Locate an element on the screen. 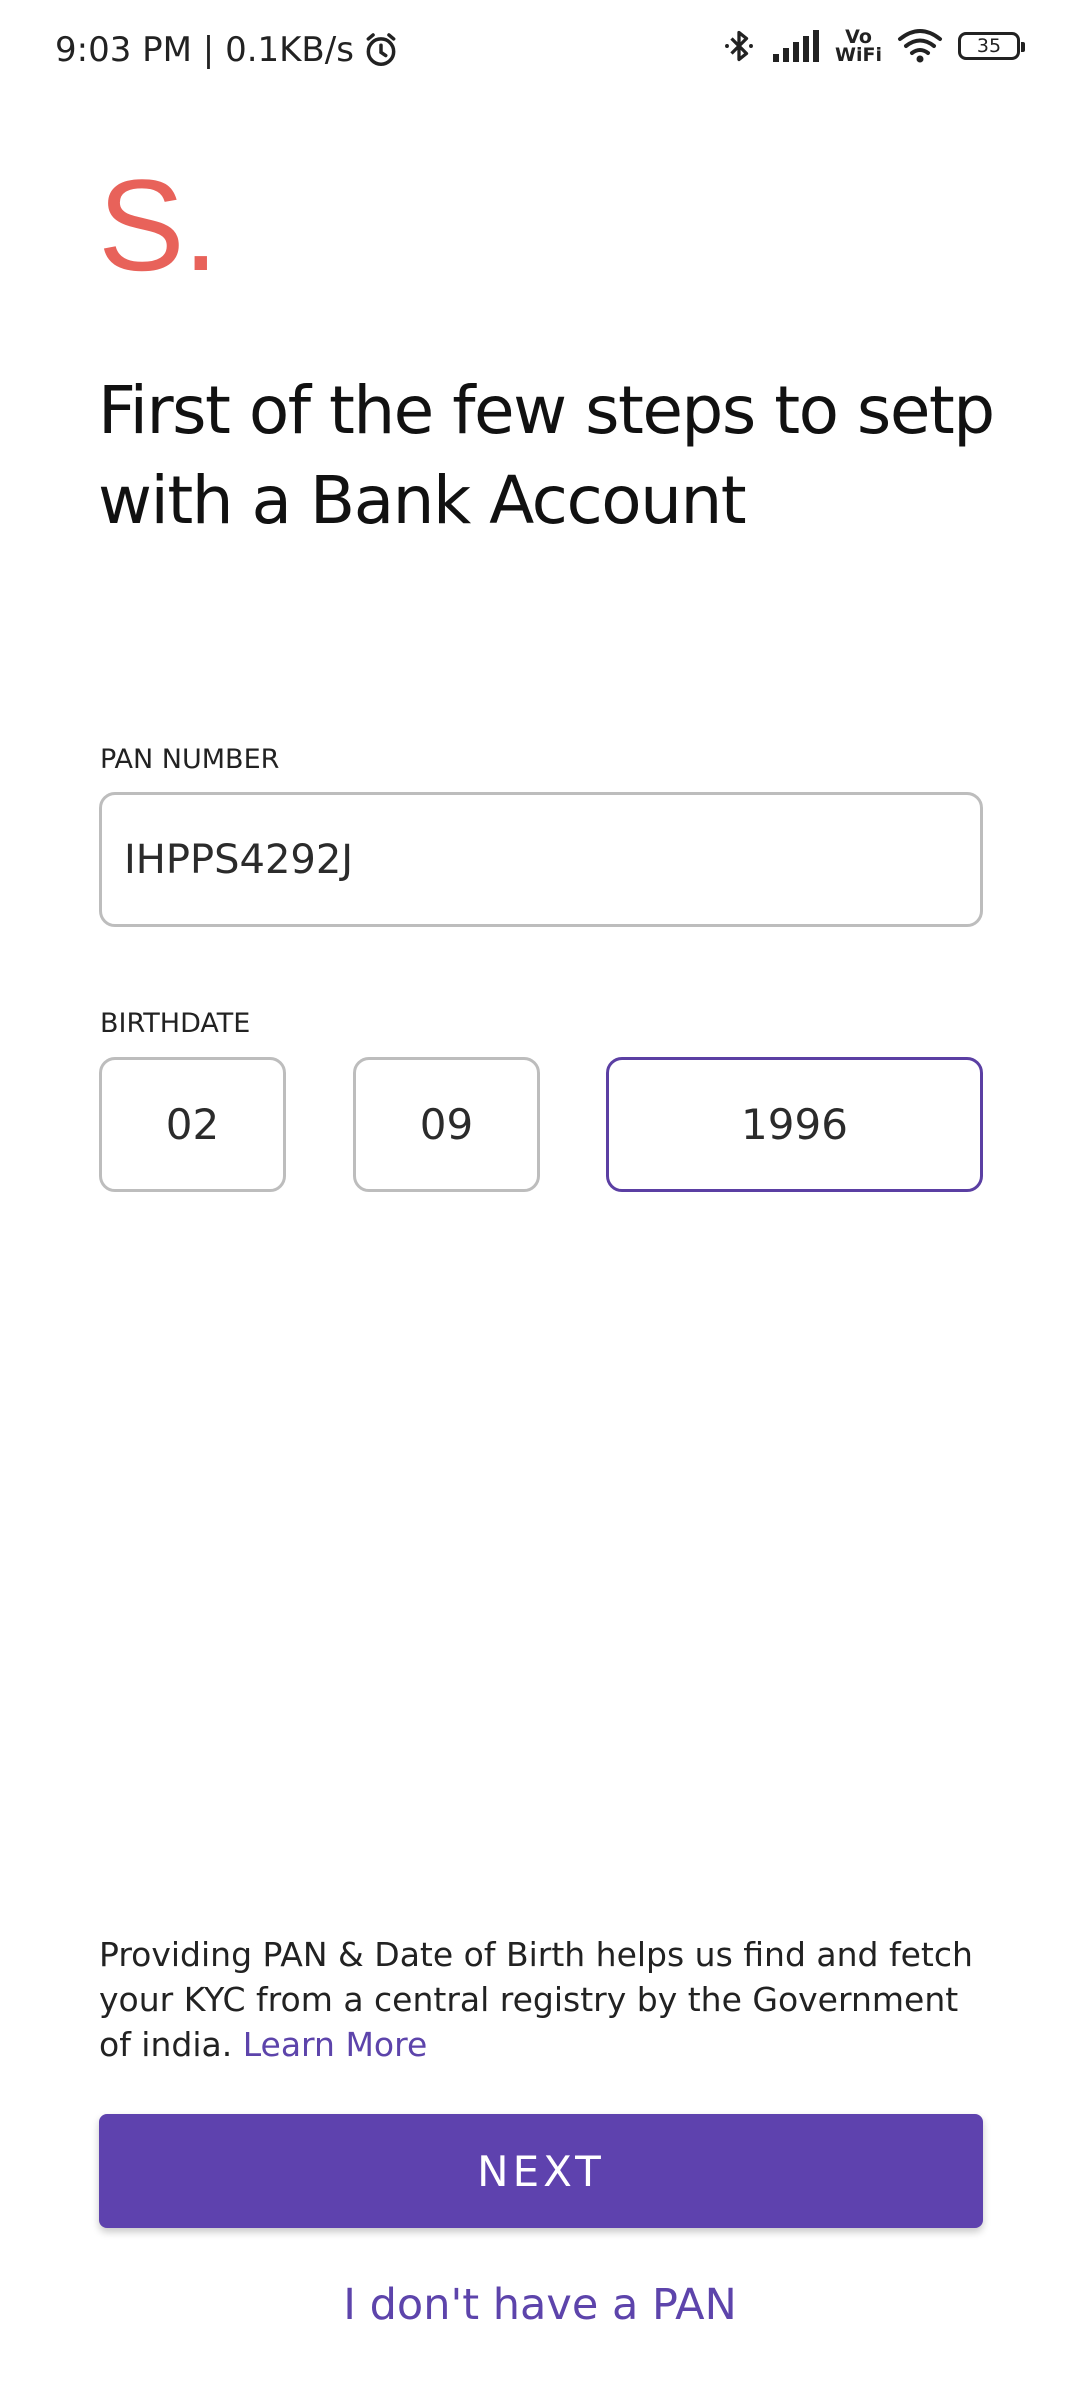 This screenshot has width=1080, height=2400. battery-icon: 35 is located at coordinates (991, 46).